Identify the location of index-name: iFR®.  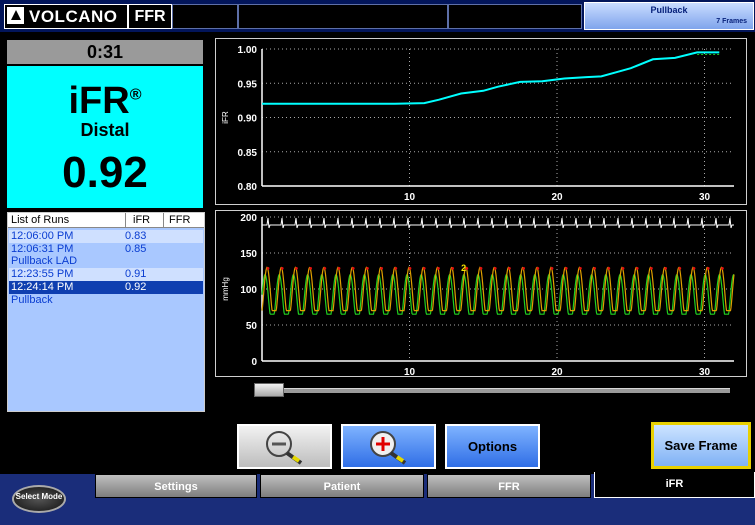
(105, 101).